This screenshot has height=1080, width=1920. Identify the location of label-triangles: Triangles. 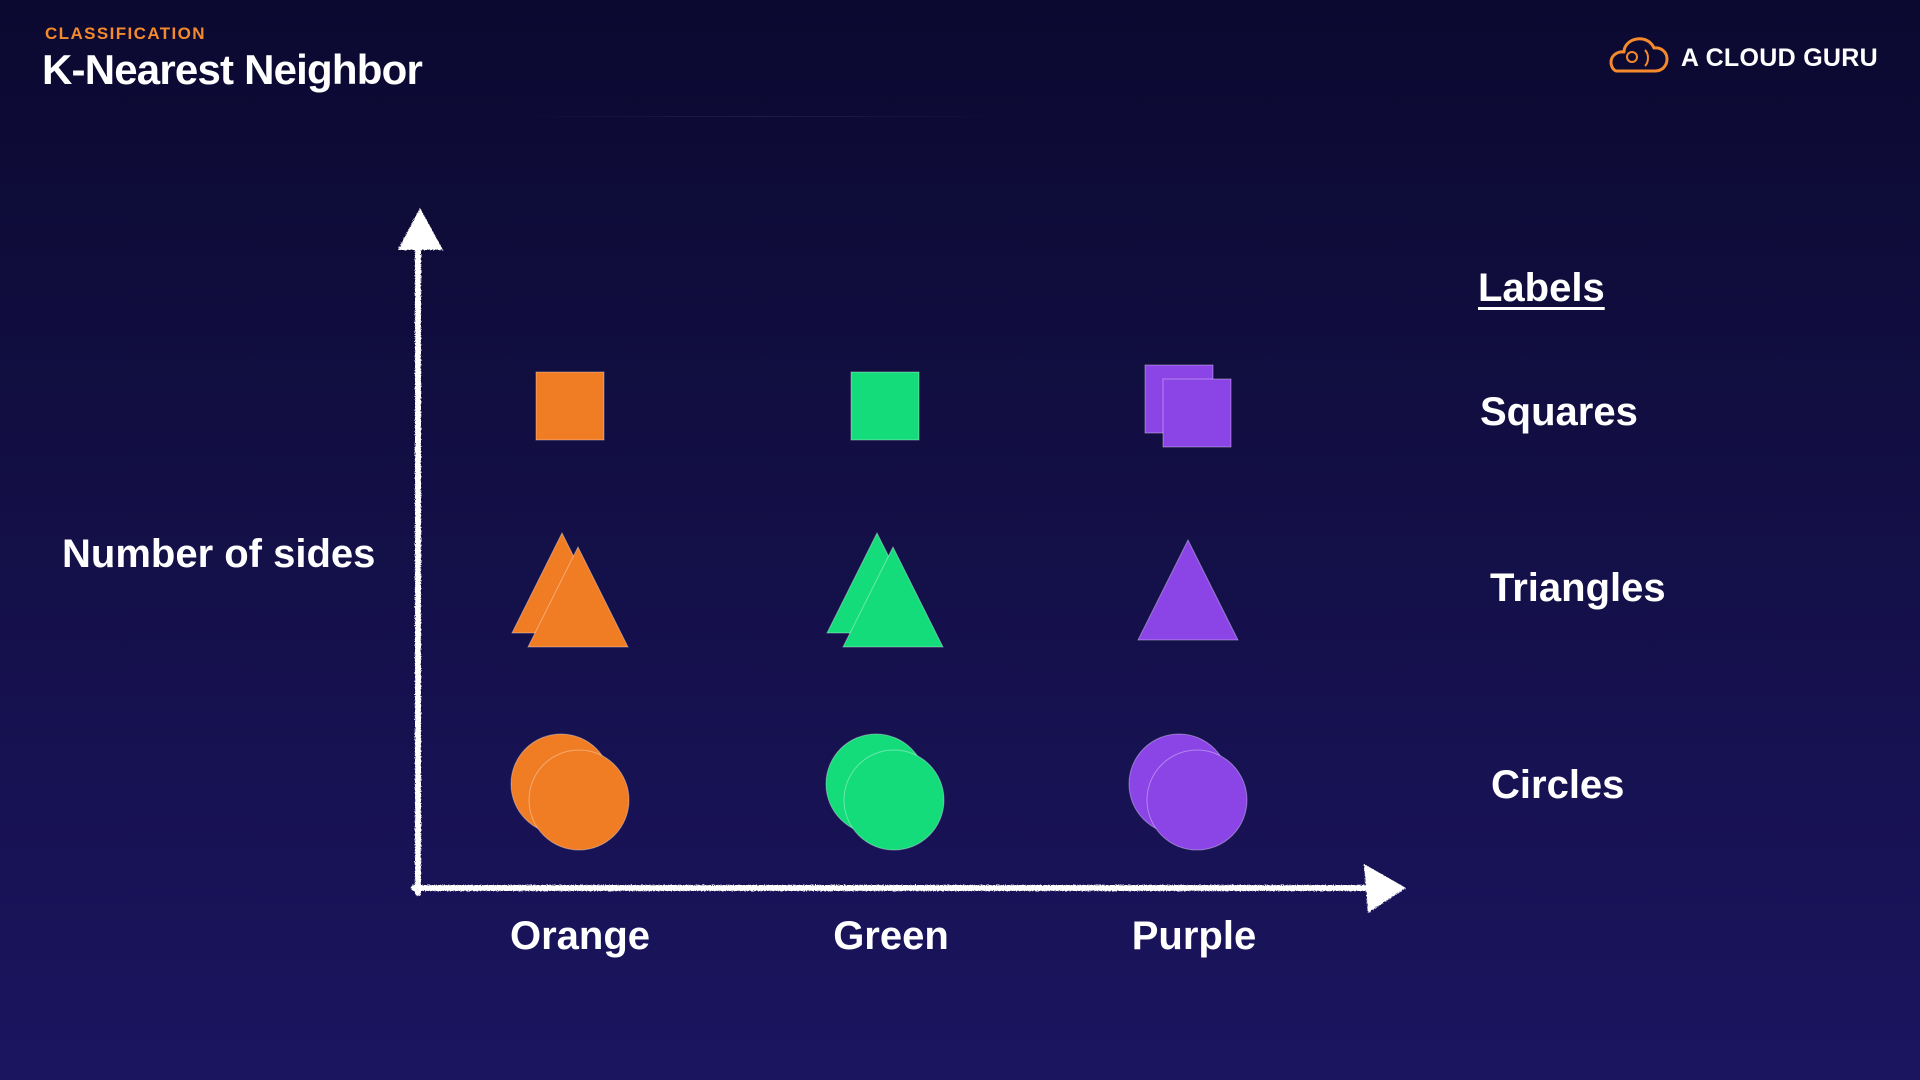
(1578, 588).